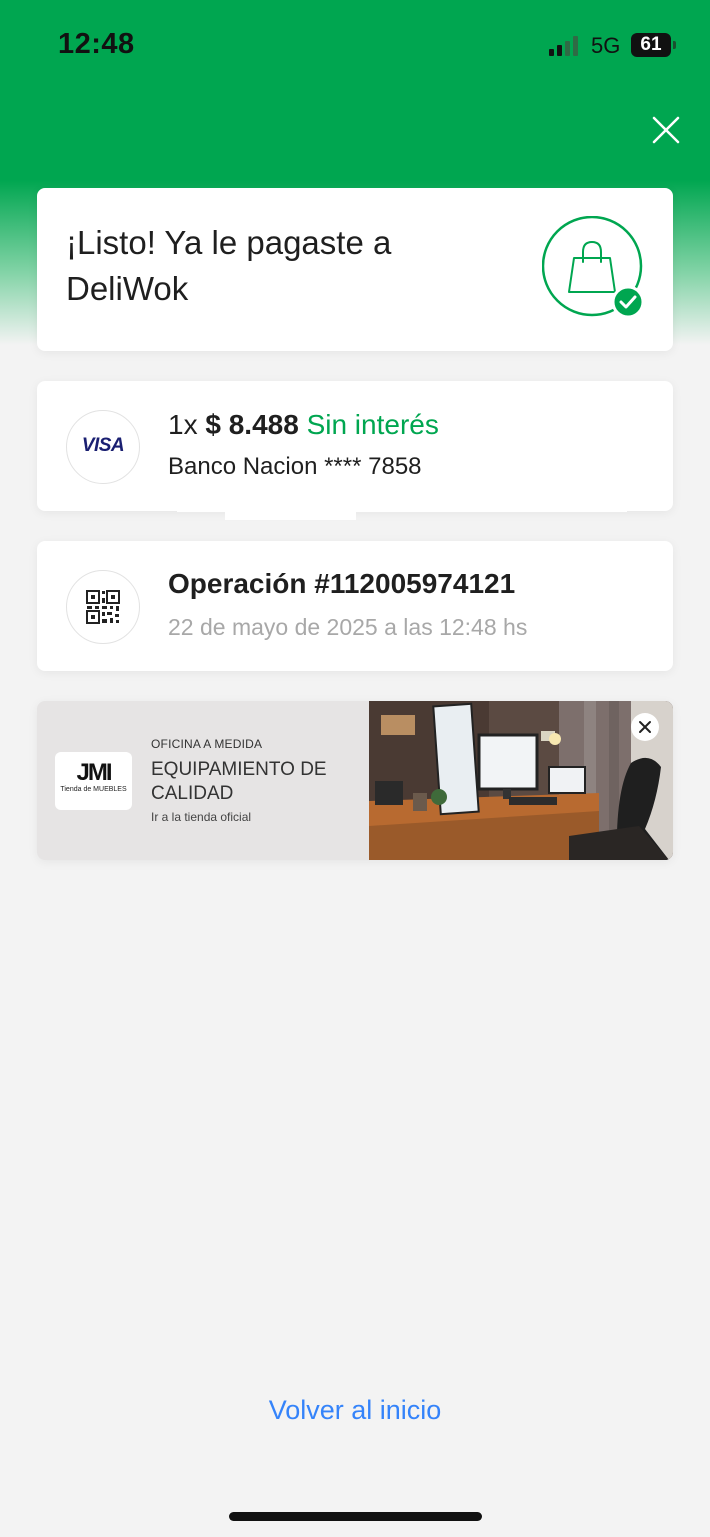 The width and height of the screenshot is (710, 1537). What do you see at coordinates (565, 46) in the screenshot?
I see `signal-icon` at bounding box center [565, 46].